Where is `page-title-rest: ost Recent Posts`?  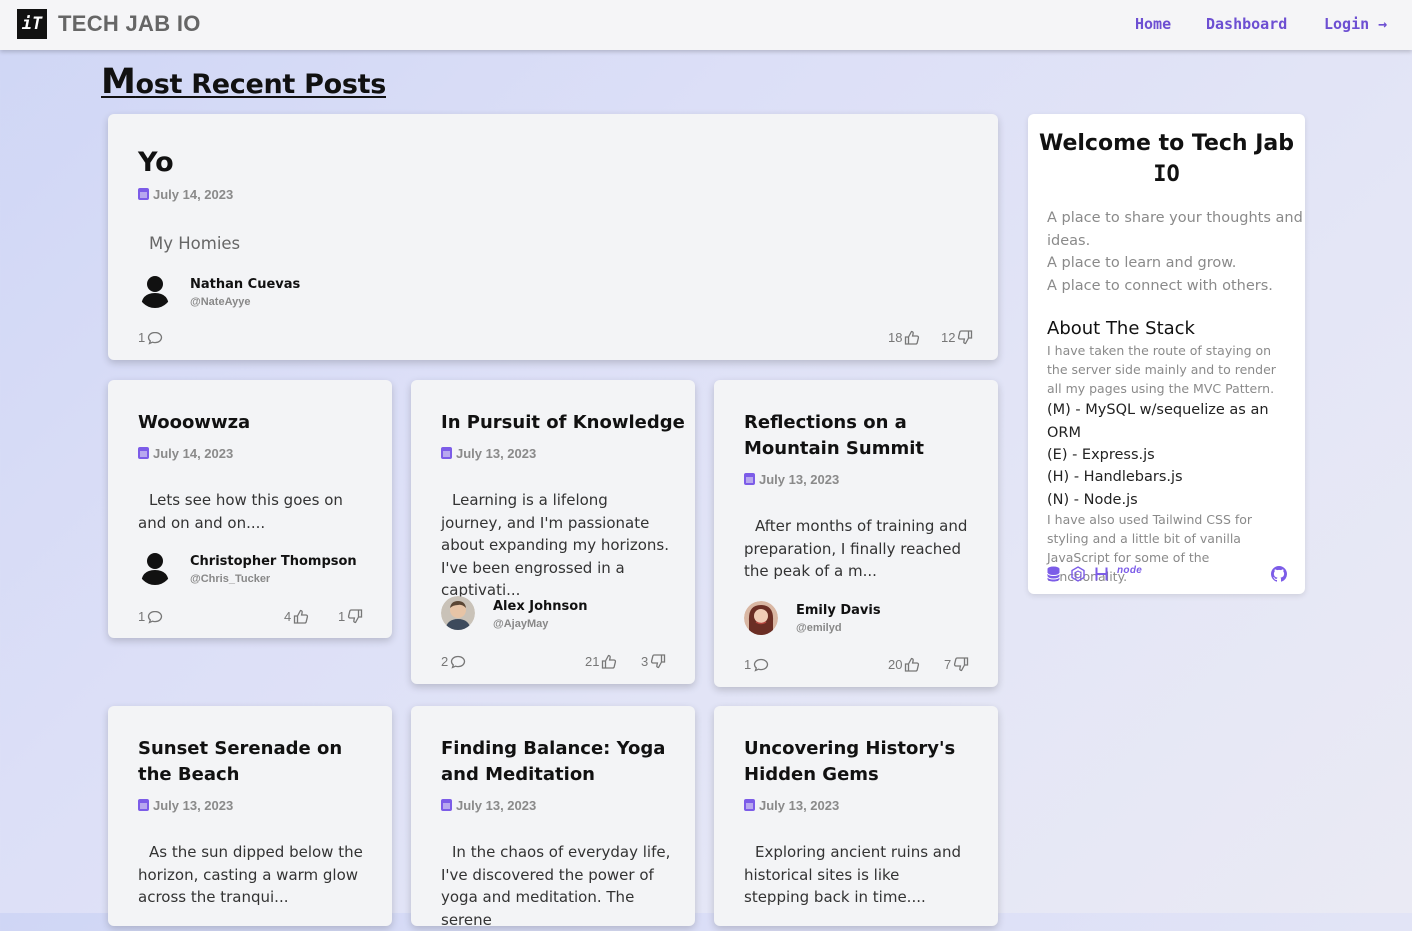
page-title-rest: ost Recent Posts is located at coordinates (261, 84).